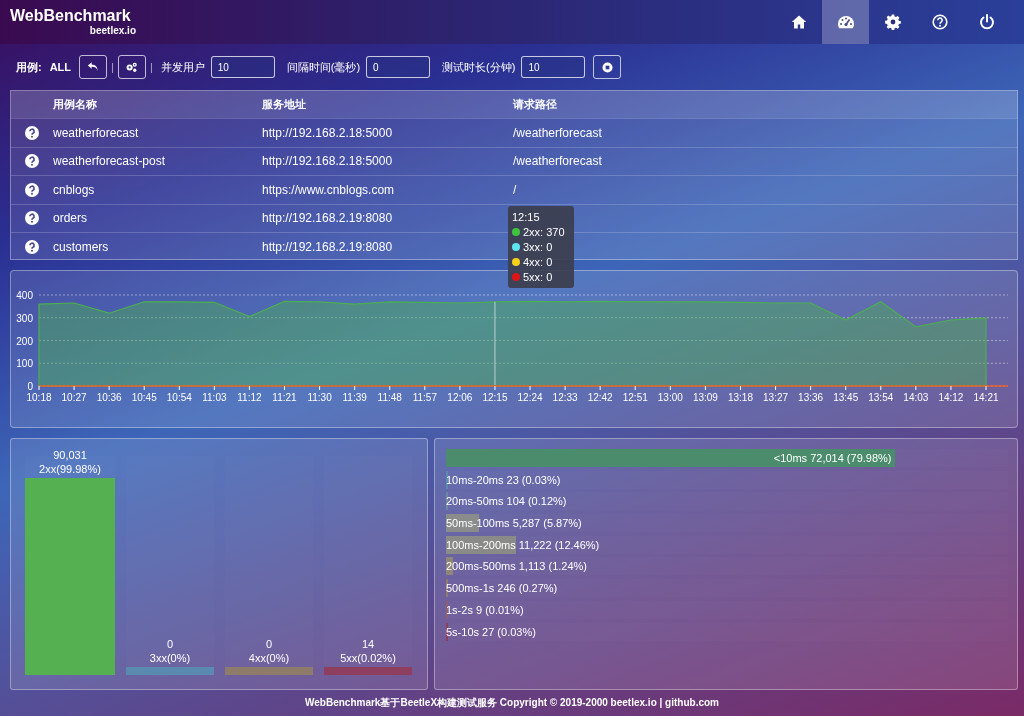 This screenshot has width=1024, height=716. What do you see at coordinates (538, 247) in the screenshot?
I see `tooltip-value: 3xx: 0` at bounding box center [538, 247].